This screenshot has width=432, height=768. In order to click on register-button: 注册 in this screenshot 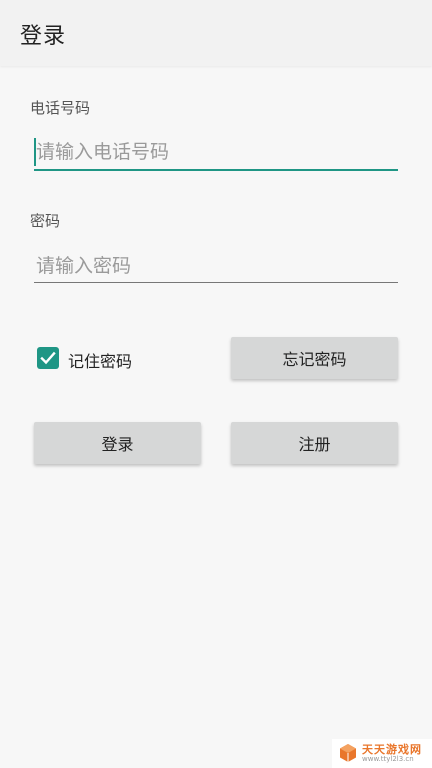, I will do `click(314, 443)`.